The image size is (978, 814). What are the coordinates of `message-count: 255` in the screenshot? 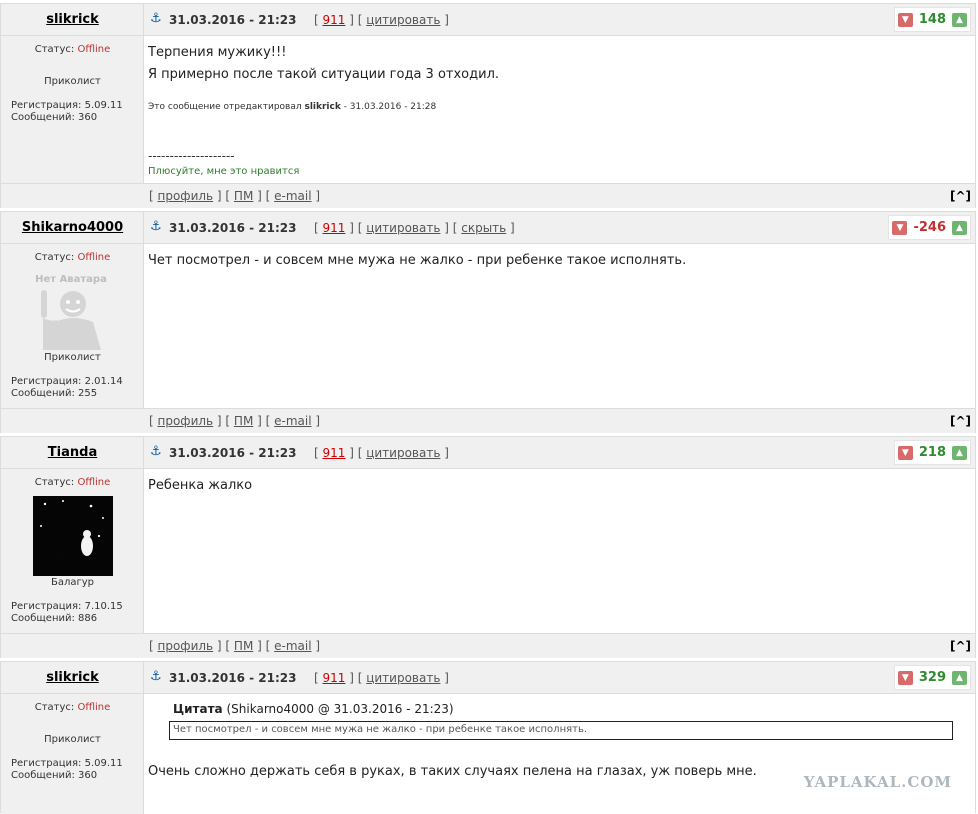 It's located at (88, 393).